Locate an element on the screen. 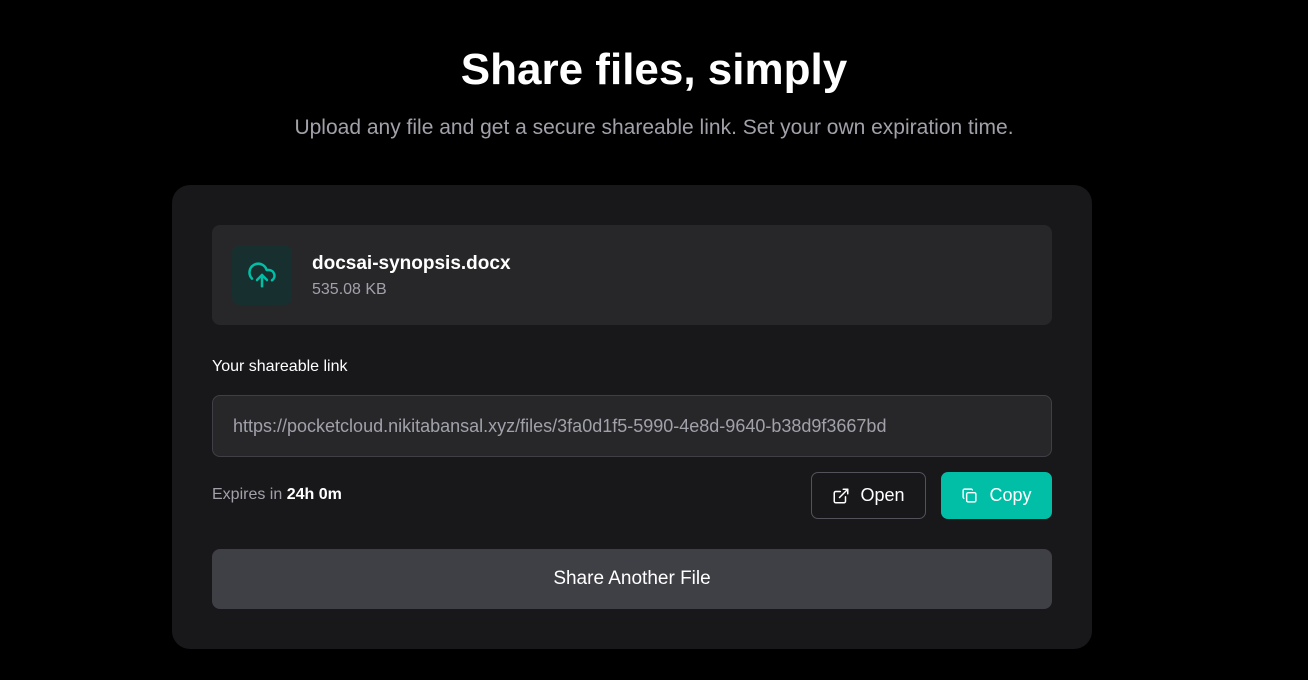 This screenshot has width=1308, height=680. copy-button: Copy is located at coordinates (996, 495).